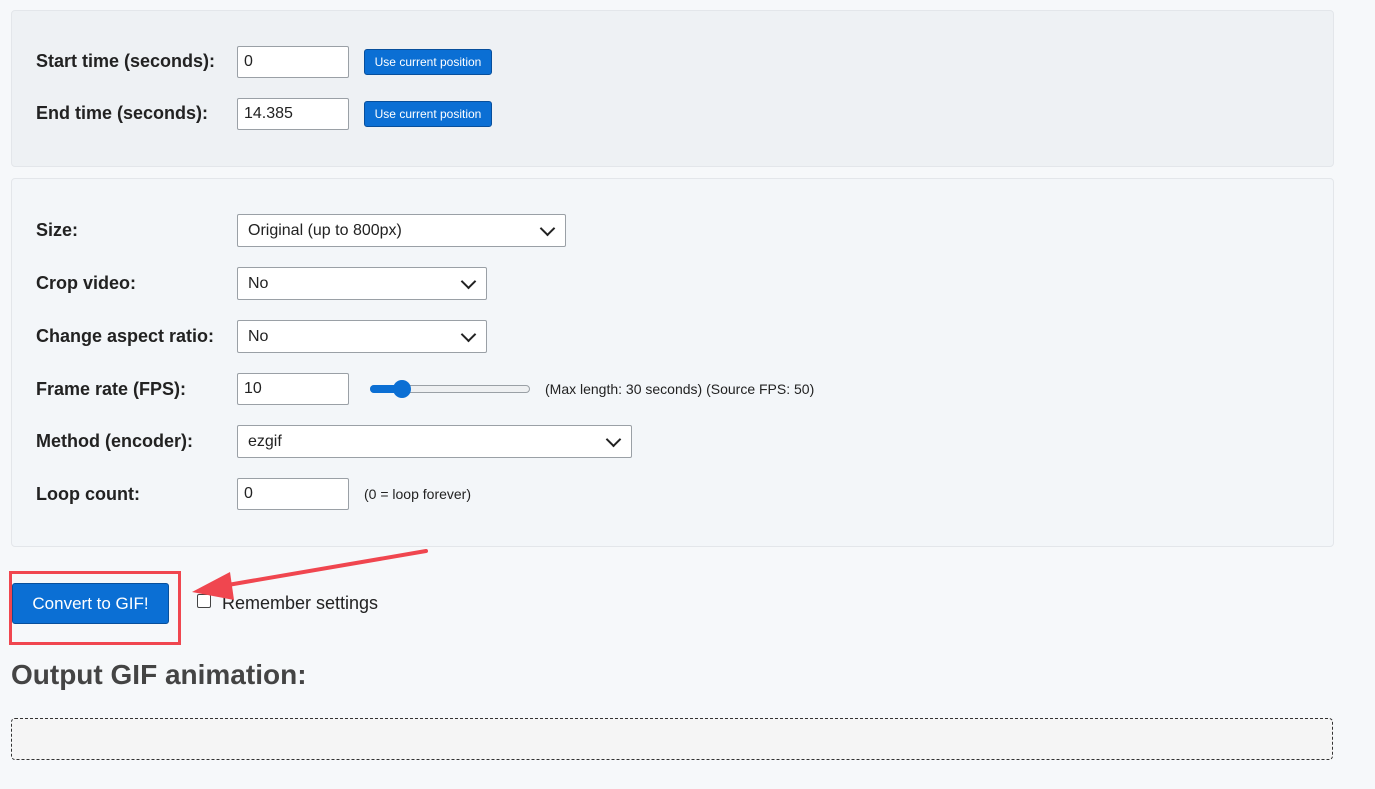  I want to click on use-current-start-button: Use current position, so click(428, 62).